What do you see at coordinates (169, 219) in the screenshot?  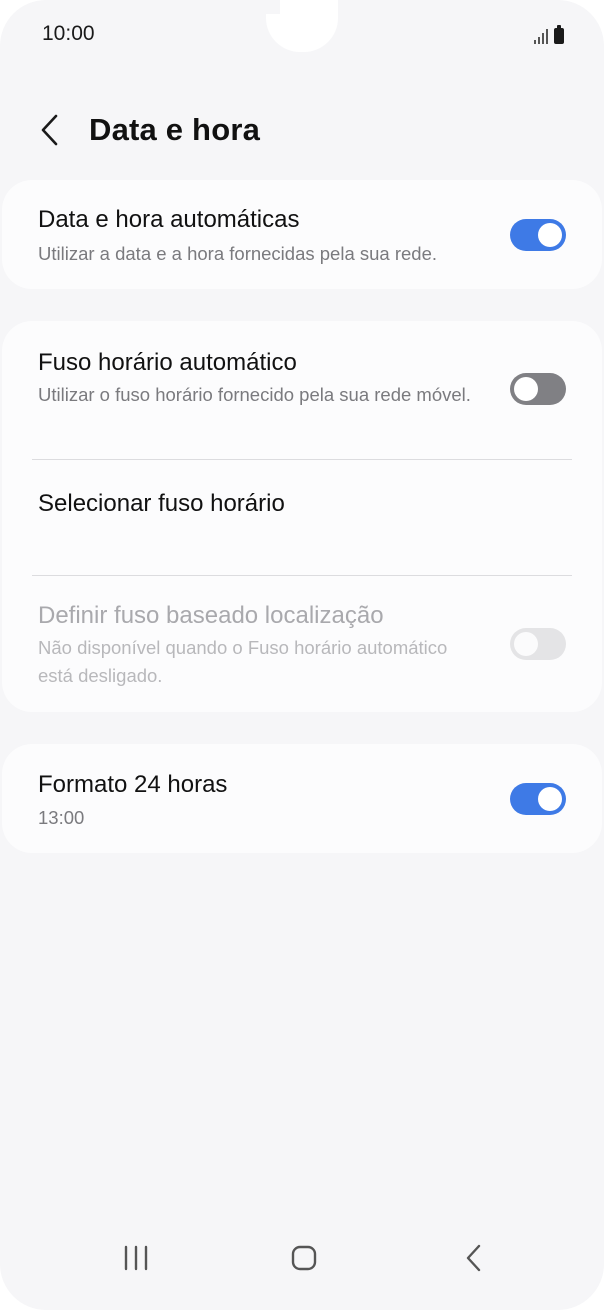 I see `setting-title: Data e hora automáticas` at bounding box center [169, 219].